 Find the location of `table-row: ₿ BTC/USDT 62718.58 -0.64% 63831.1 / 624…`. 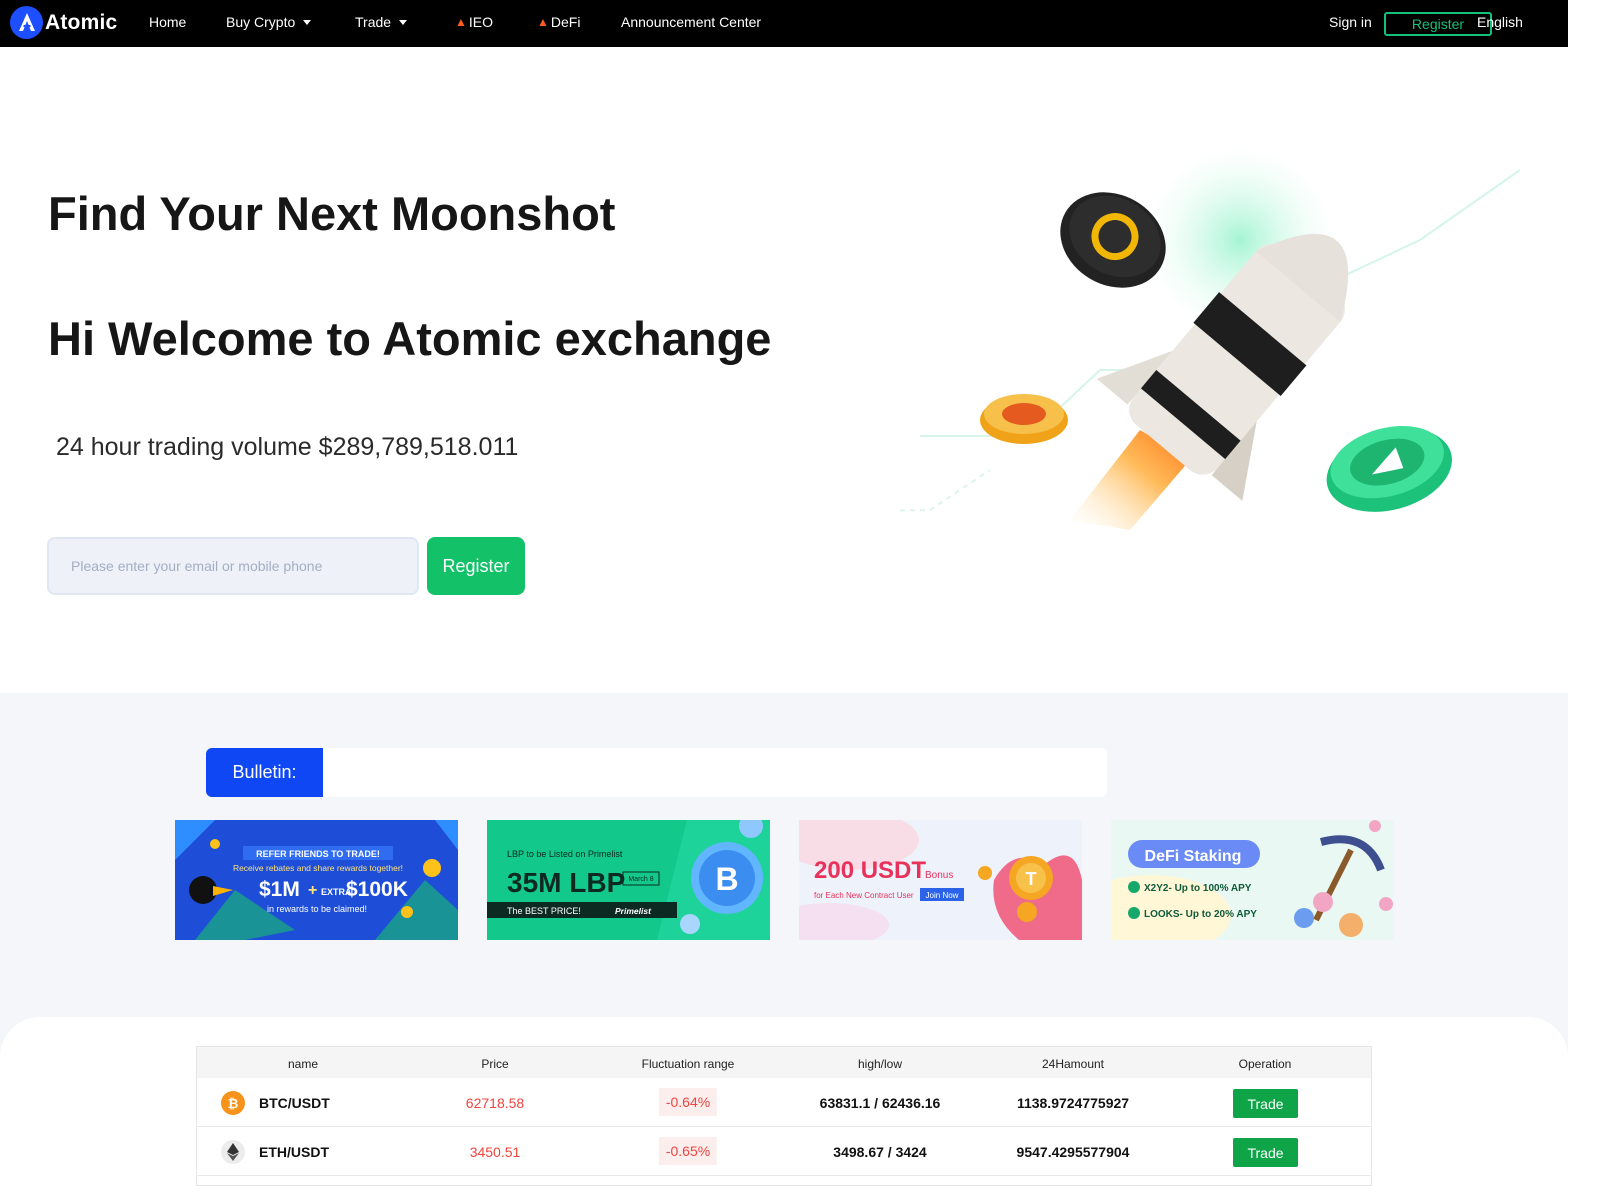

table-row: ₿ BTC/USDT 62718.58 -0.64% 63831.1 / 624… is located at coordinates (784, 1102).